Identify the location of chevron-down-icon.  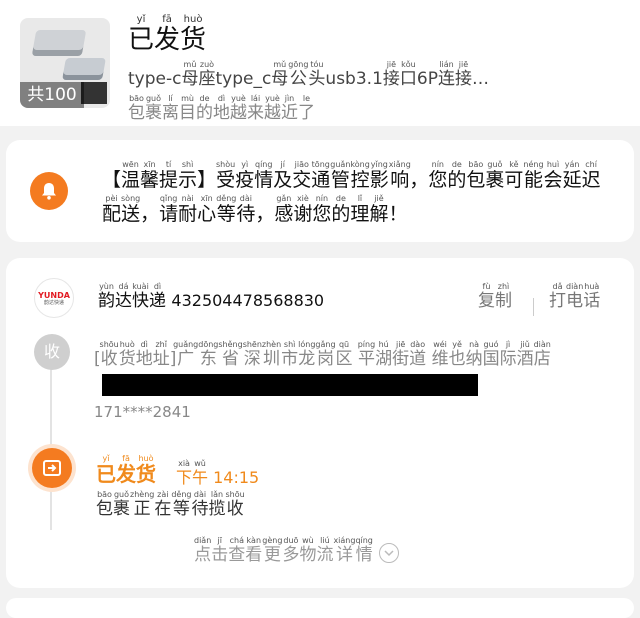
(388, 553).